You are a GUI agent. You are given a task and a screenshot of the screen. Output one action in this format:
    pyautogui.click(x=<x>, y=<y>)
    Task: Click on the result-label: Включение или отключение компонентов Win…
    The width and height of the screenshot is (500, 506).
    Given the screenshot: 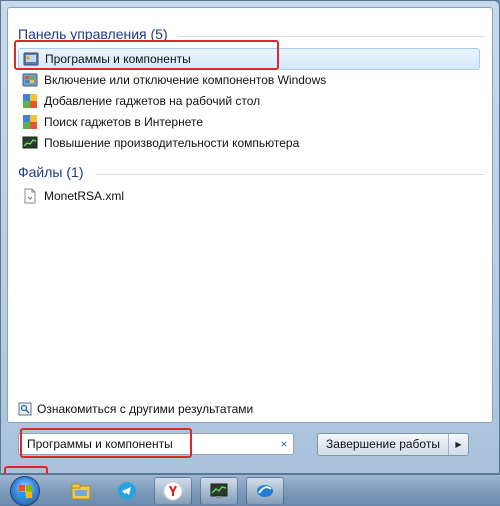 What is the action you would take?
    pyautogui.click(x=185, y=80)
    